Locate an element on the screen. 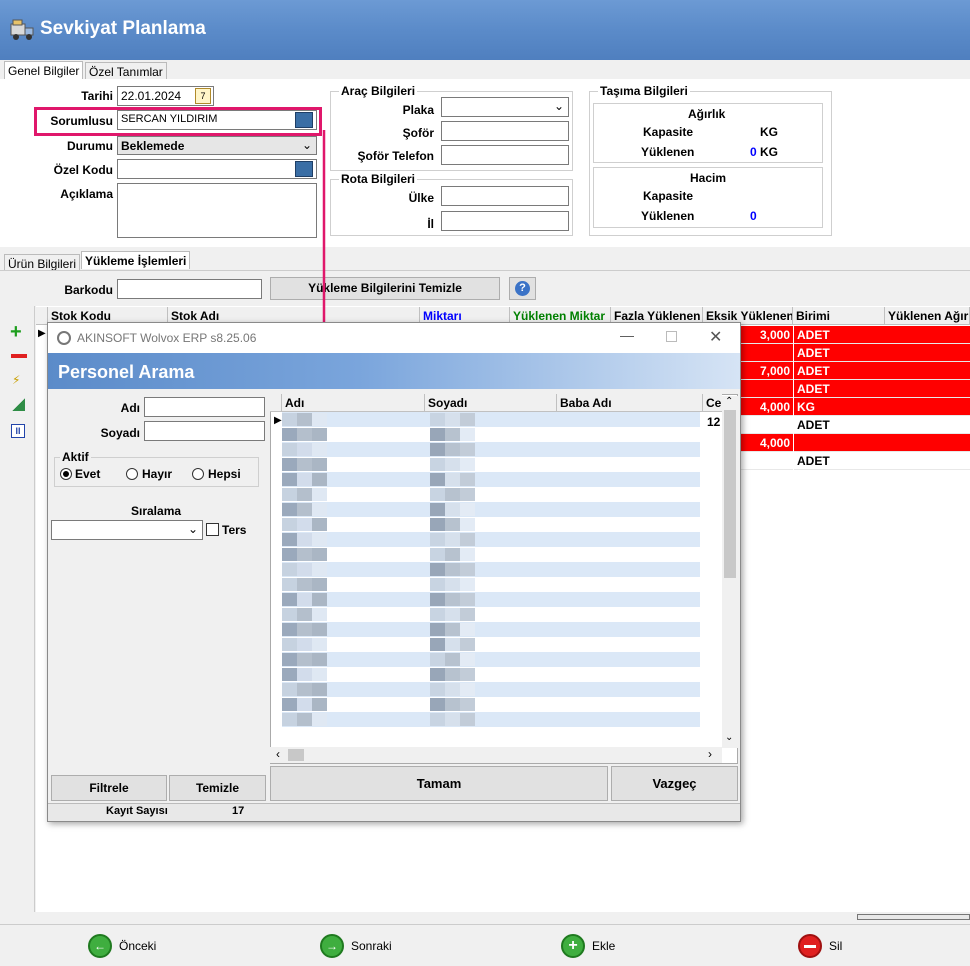  minimize-icon: — is located at coordinates (627, 335).